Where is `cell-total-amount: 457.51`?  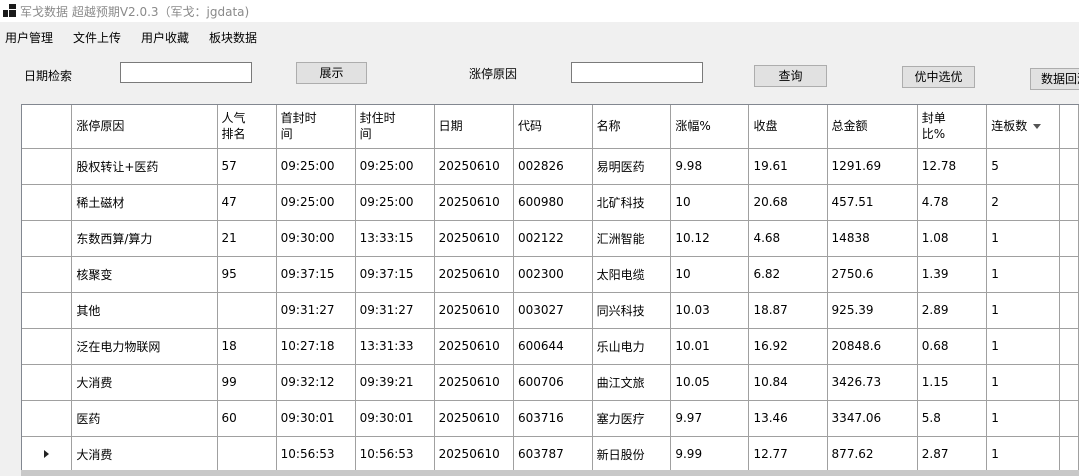
cell-total-amount: 457.51 is located at coordinates (872, 202).